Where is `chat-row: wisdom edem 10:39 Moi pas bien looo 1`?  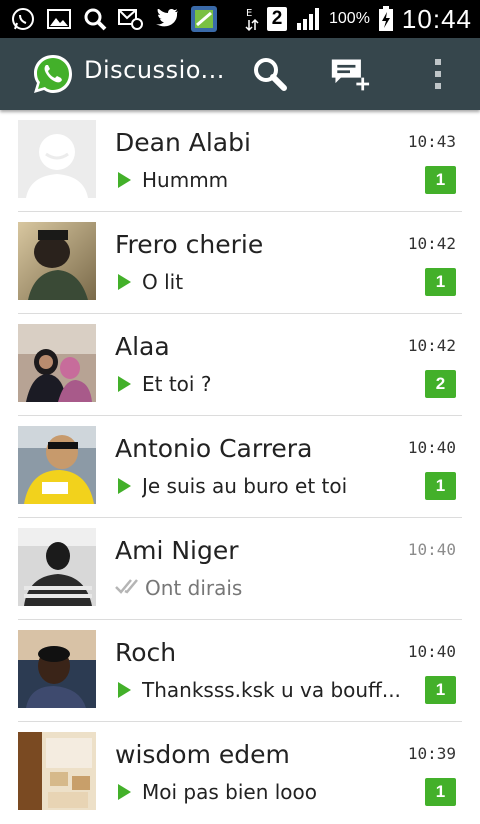 chat-row: wisdom edem 10:39 Moi pas bien looo 1 is located at coordinates (240, 773).